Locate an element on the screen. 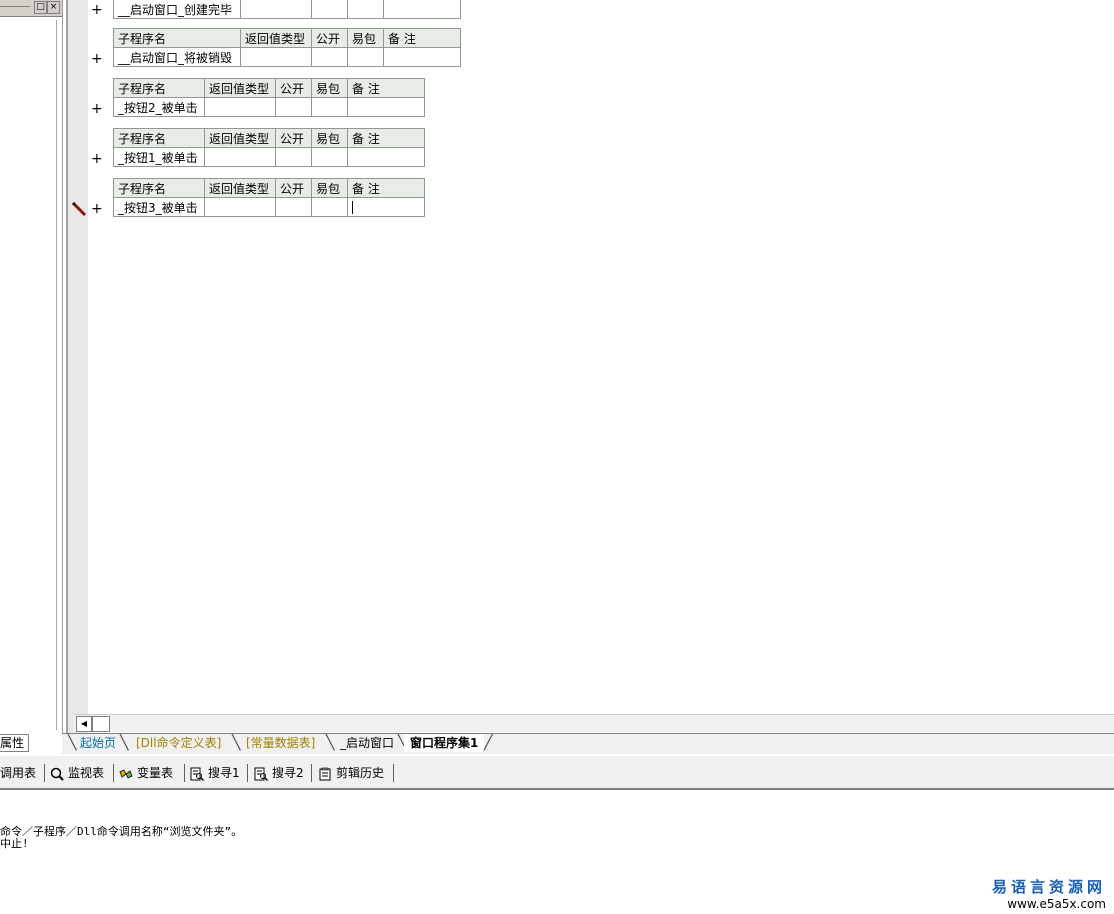  subroutine-table: 子程序名 返回值类型 公开 易包 备 注 _按钮3_被单击 is located at coordinates (269, 197).